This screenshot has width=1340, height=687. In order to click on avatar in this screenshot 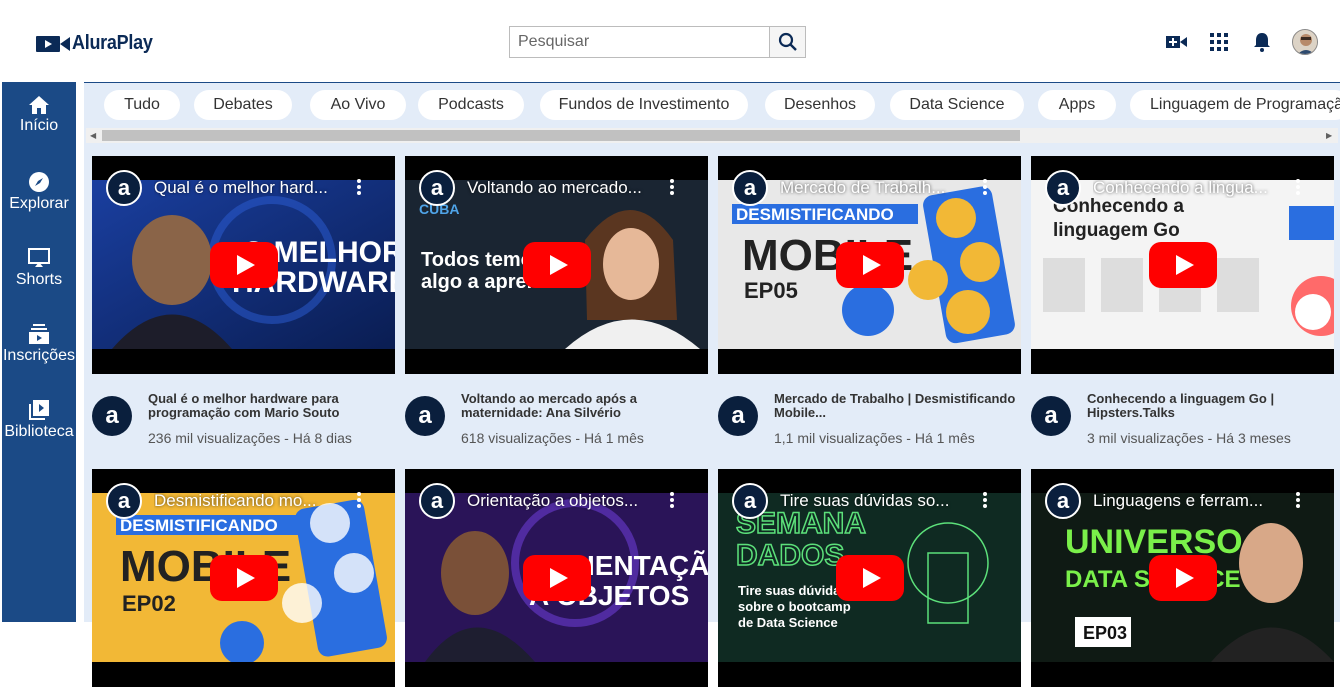, I will do `click(1305, 42)`.